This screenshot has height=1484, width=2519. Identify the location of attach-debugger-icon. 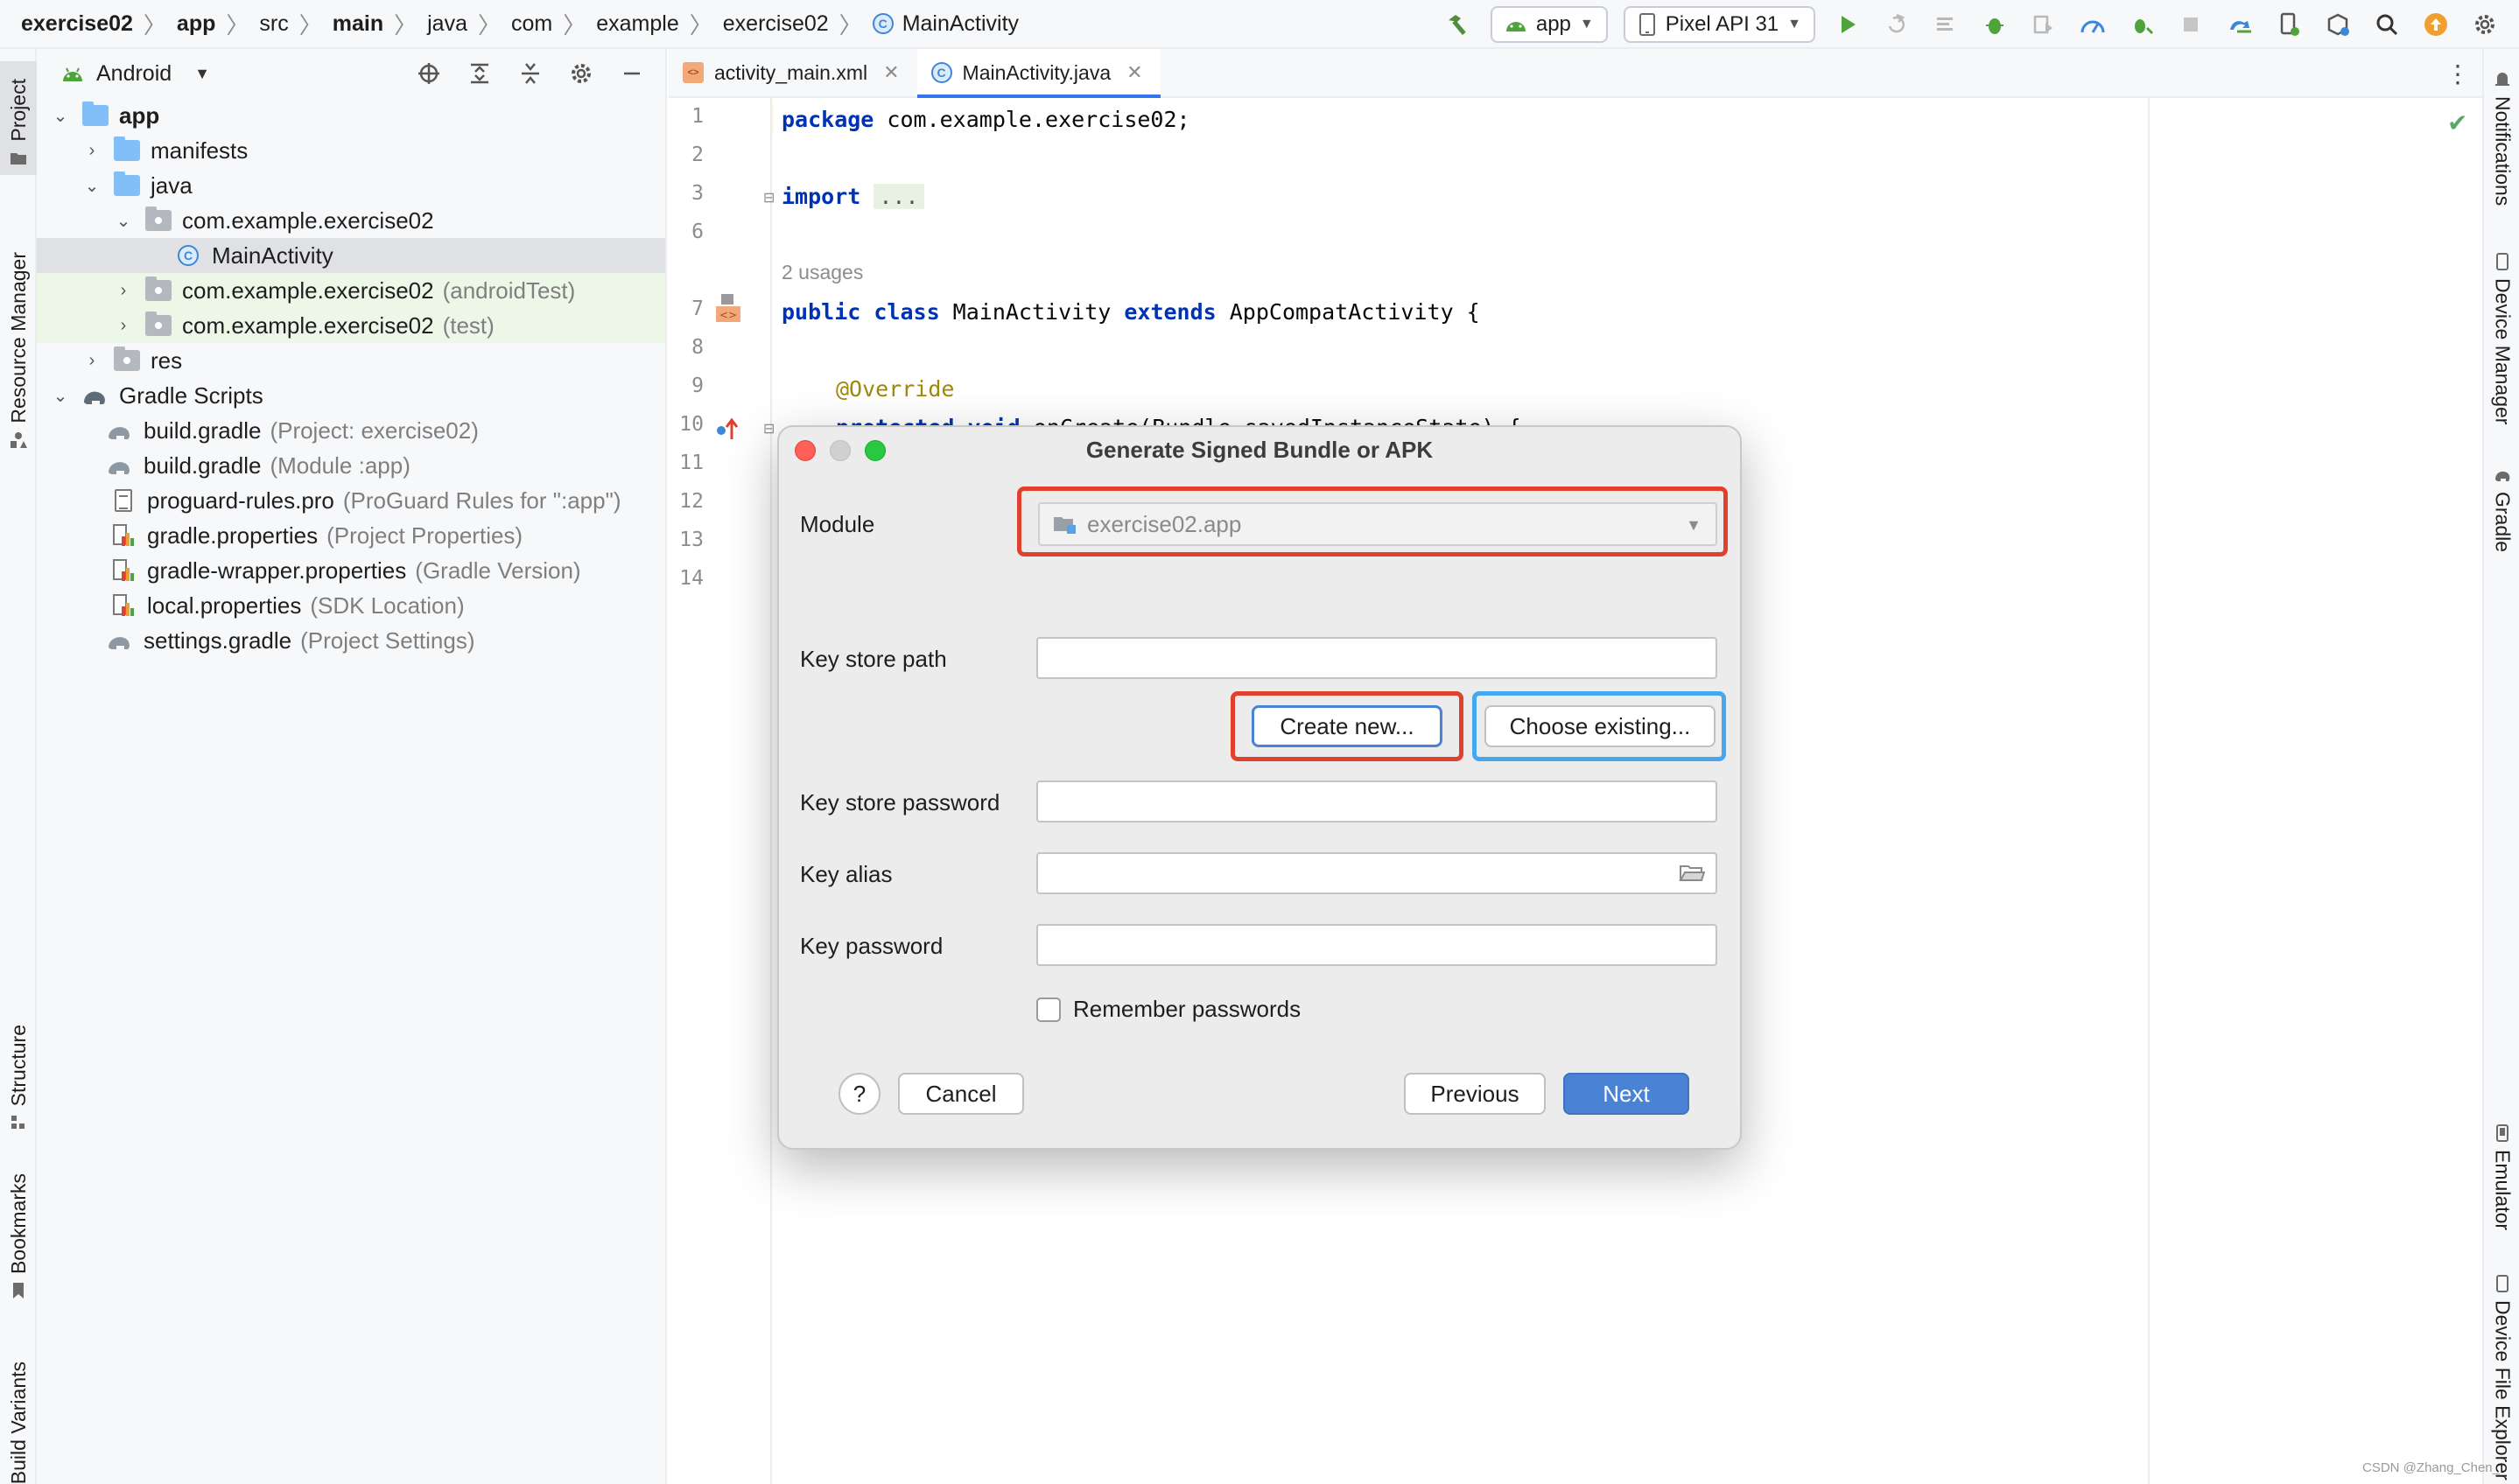
(2141, 24).